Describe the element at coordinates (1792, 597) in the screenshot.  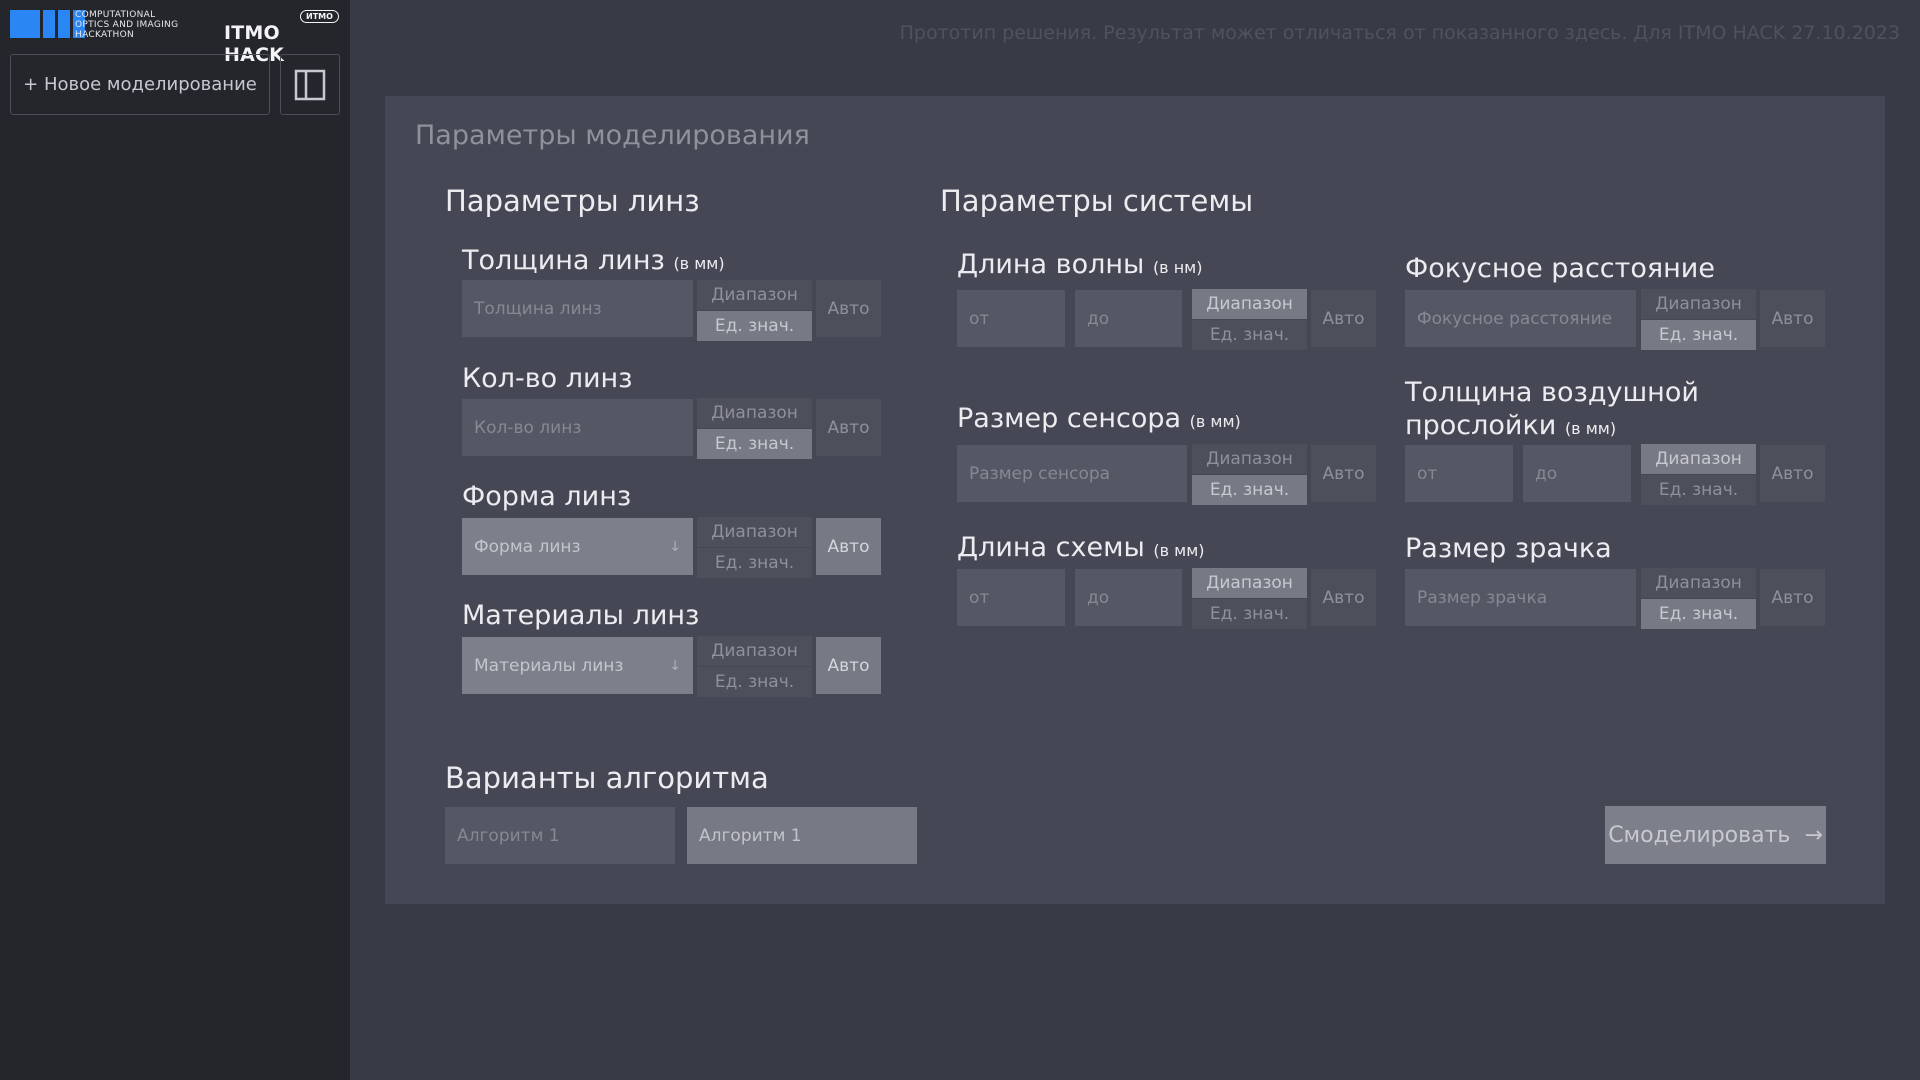
I see `pupil-auto-button: Авто` at that location.